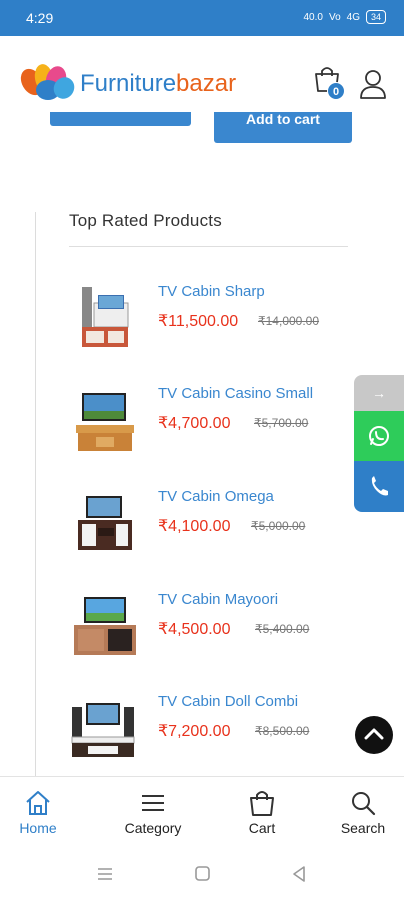  What do you see at coordinates (202, 811) in the screenshot?
I see `bottom-nav: Home Category Cart Search` at bounding box center [202, 811].